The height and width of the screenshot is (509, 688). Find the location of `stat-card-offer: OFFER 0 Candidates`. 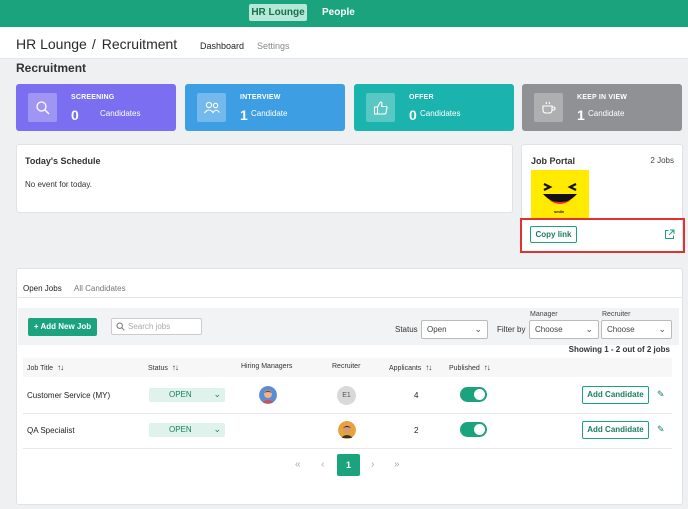

stat-card-offer: OFFER 0 Candidates is located at coordinates (434, 107).